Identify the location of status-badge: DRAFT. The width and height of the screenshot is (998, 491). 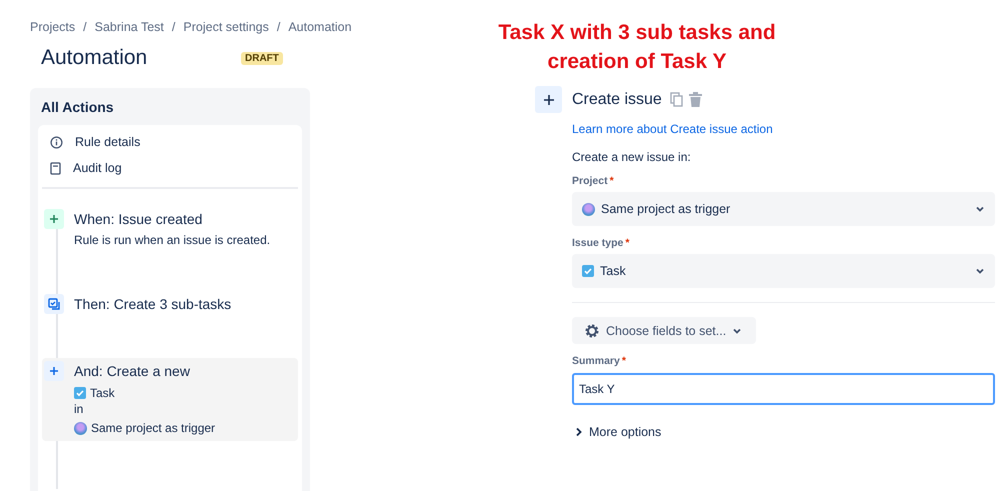
(262, 58).